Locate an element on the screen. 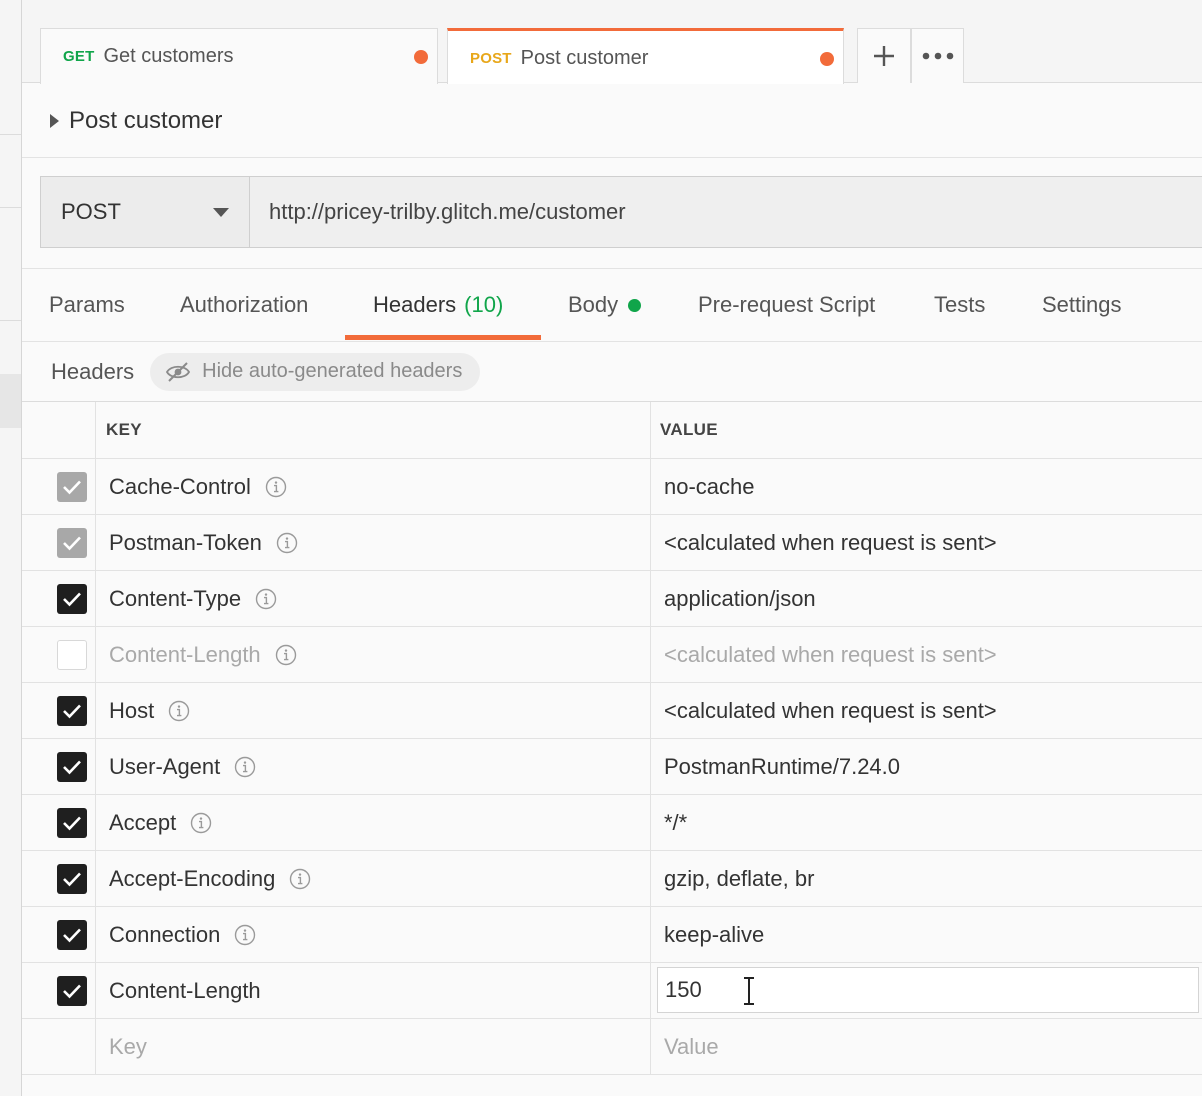  tab-method-badge: GET is located at coordinates (79, 56).